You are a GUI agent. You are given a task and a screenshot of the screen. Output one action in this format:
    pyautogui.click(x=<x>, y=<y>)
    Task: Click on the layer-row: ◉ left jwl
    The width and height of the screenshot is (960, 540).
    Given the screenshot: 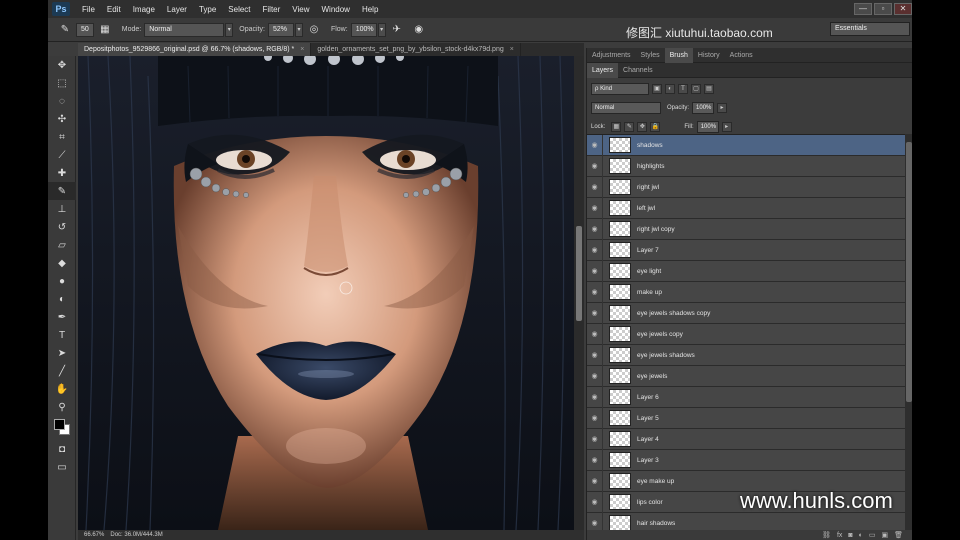 What is the action you would take?
    pyautogui.click(x=746, y=208)
    